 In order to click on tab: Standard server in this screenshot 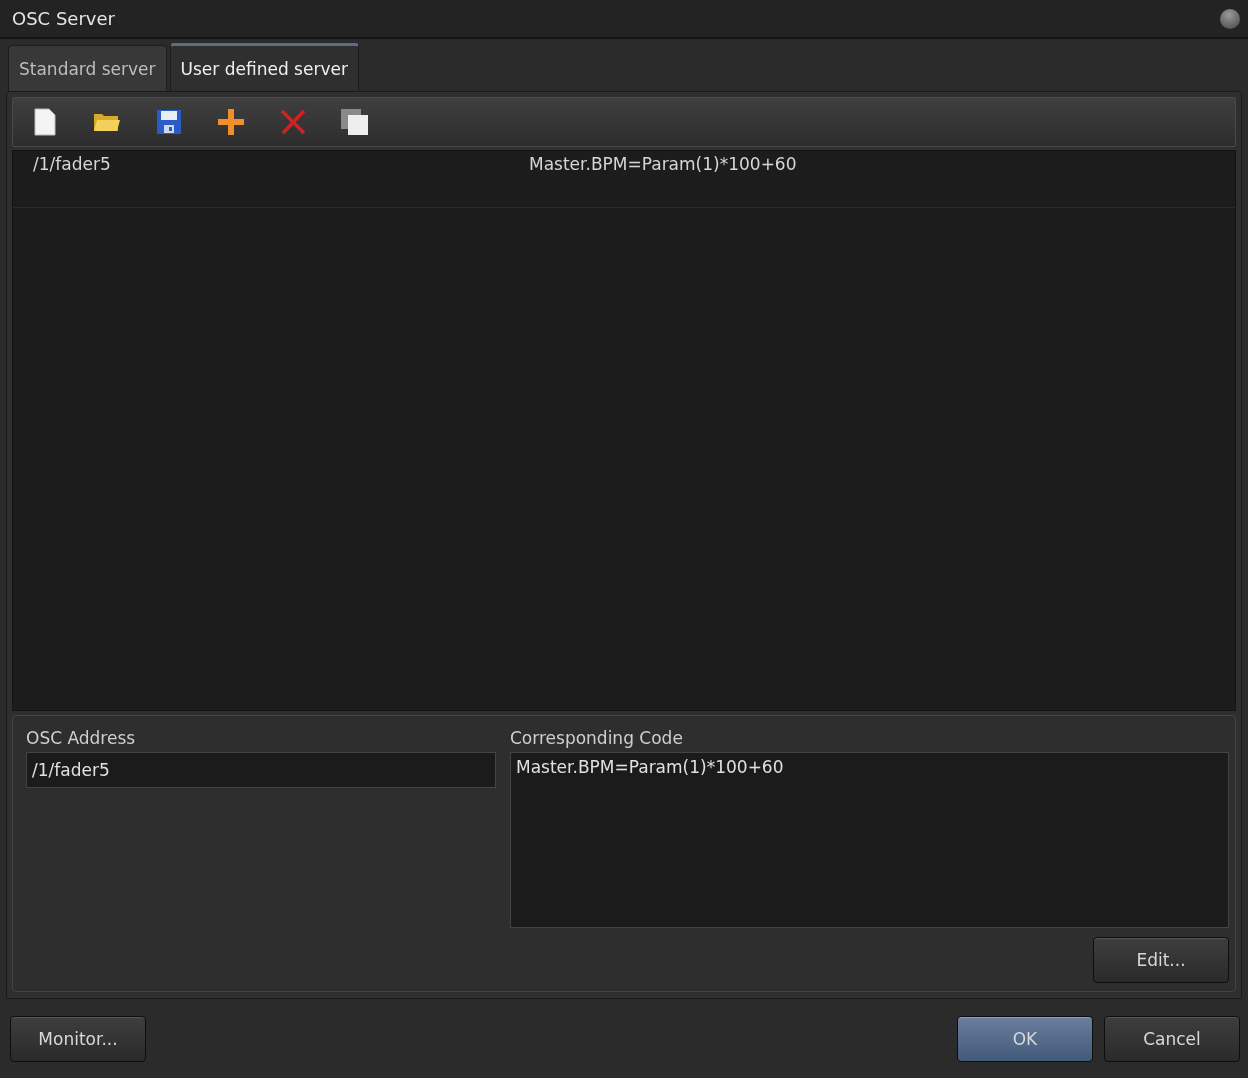, I will do `click(87, 68)`.